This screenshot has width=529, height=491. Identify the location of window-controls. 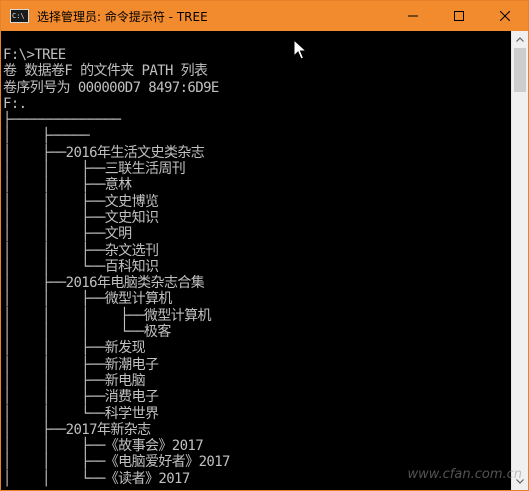
(459, 16).